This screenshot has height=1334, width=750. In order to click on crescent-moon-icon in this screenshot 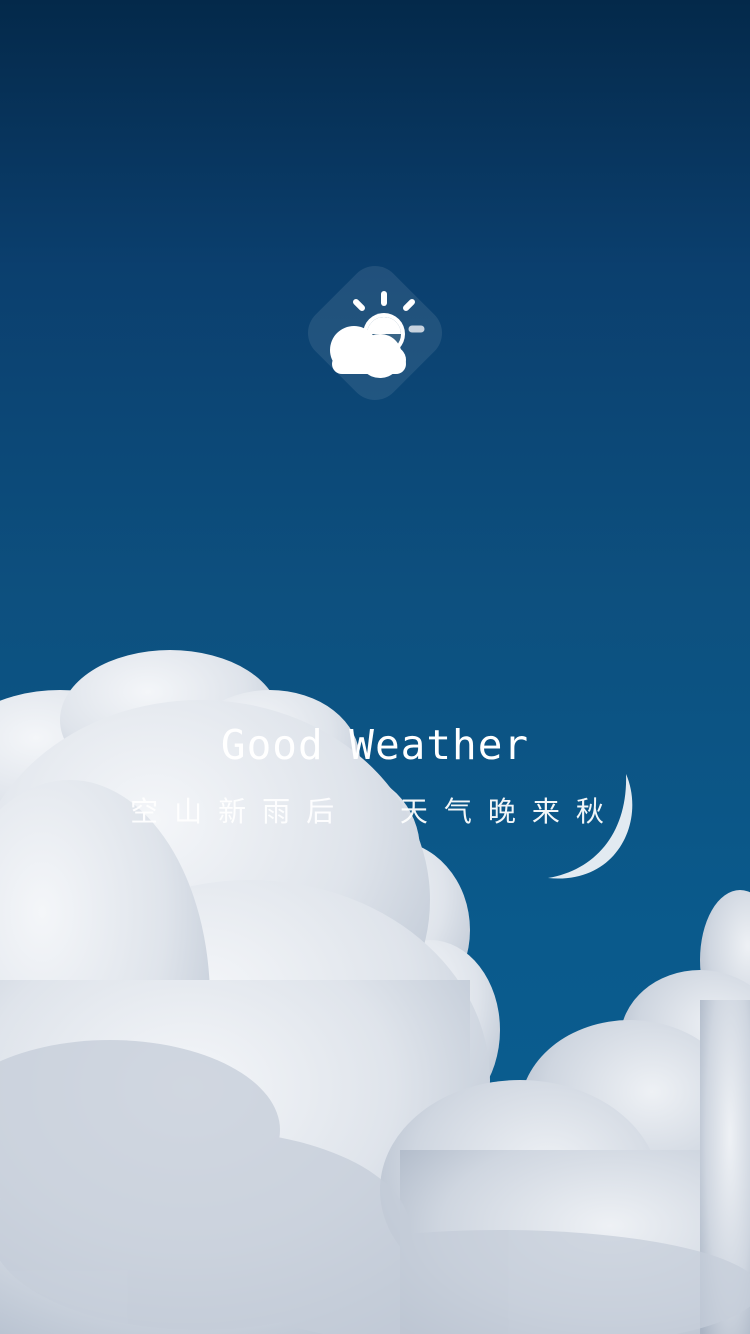, I will do `click(590, 826)`.